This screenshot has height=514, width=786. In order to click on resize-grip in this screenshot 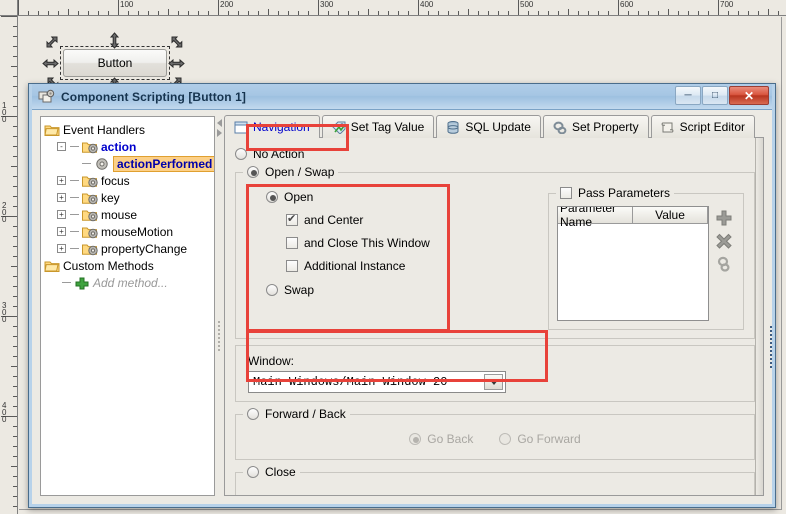, I will do `click(771, 346)`.